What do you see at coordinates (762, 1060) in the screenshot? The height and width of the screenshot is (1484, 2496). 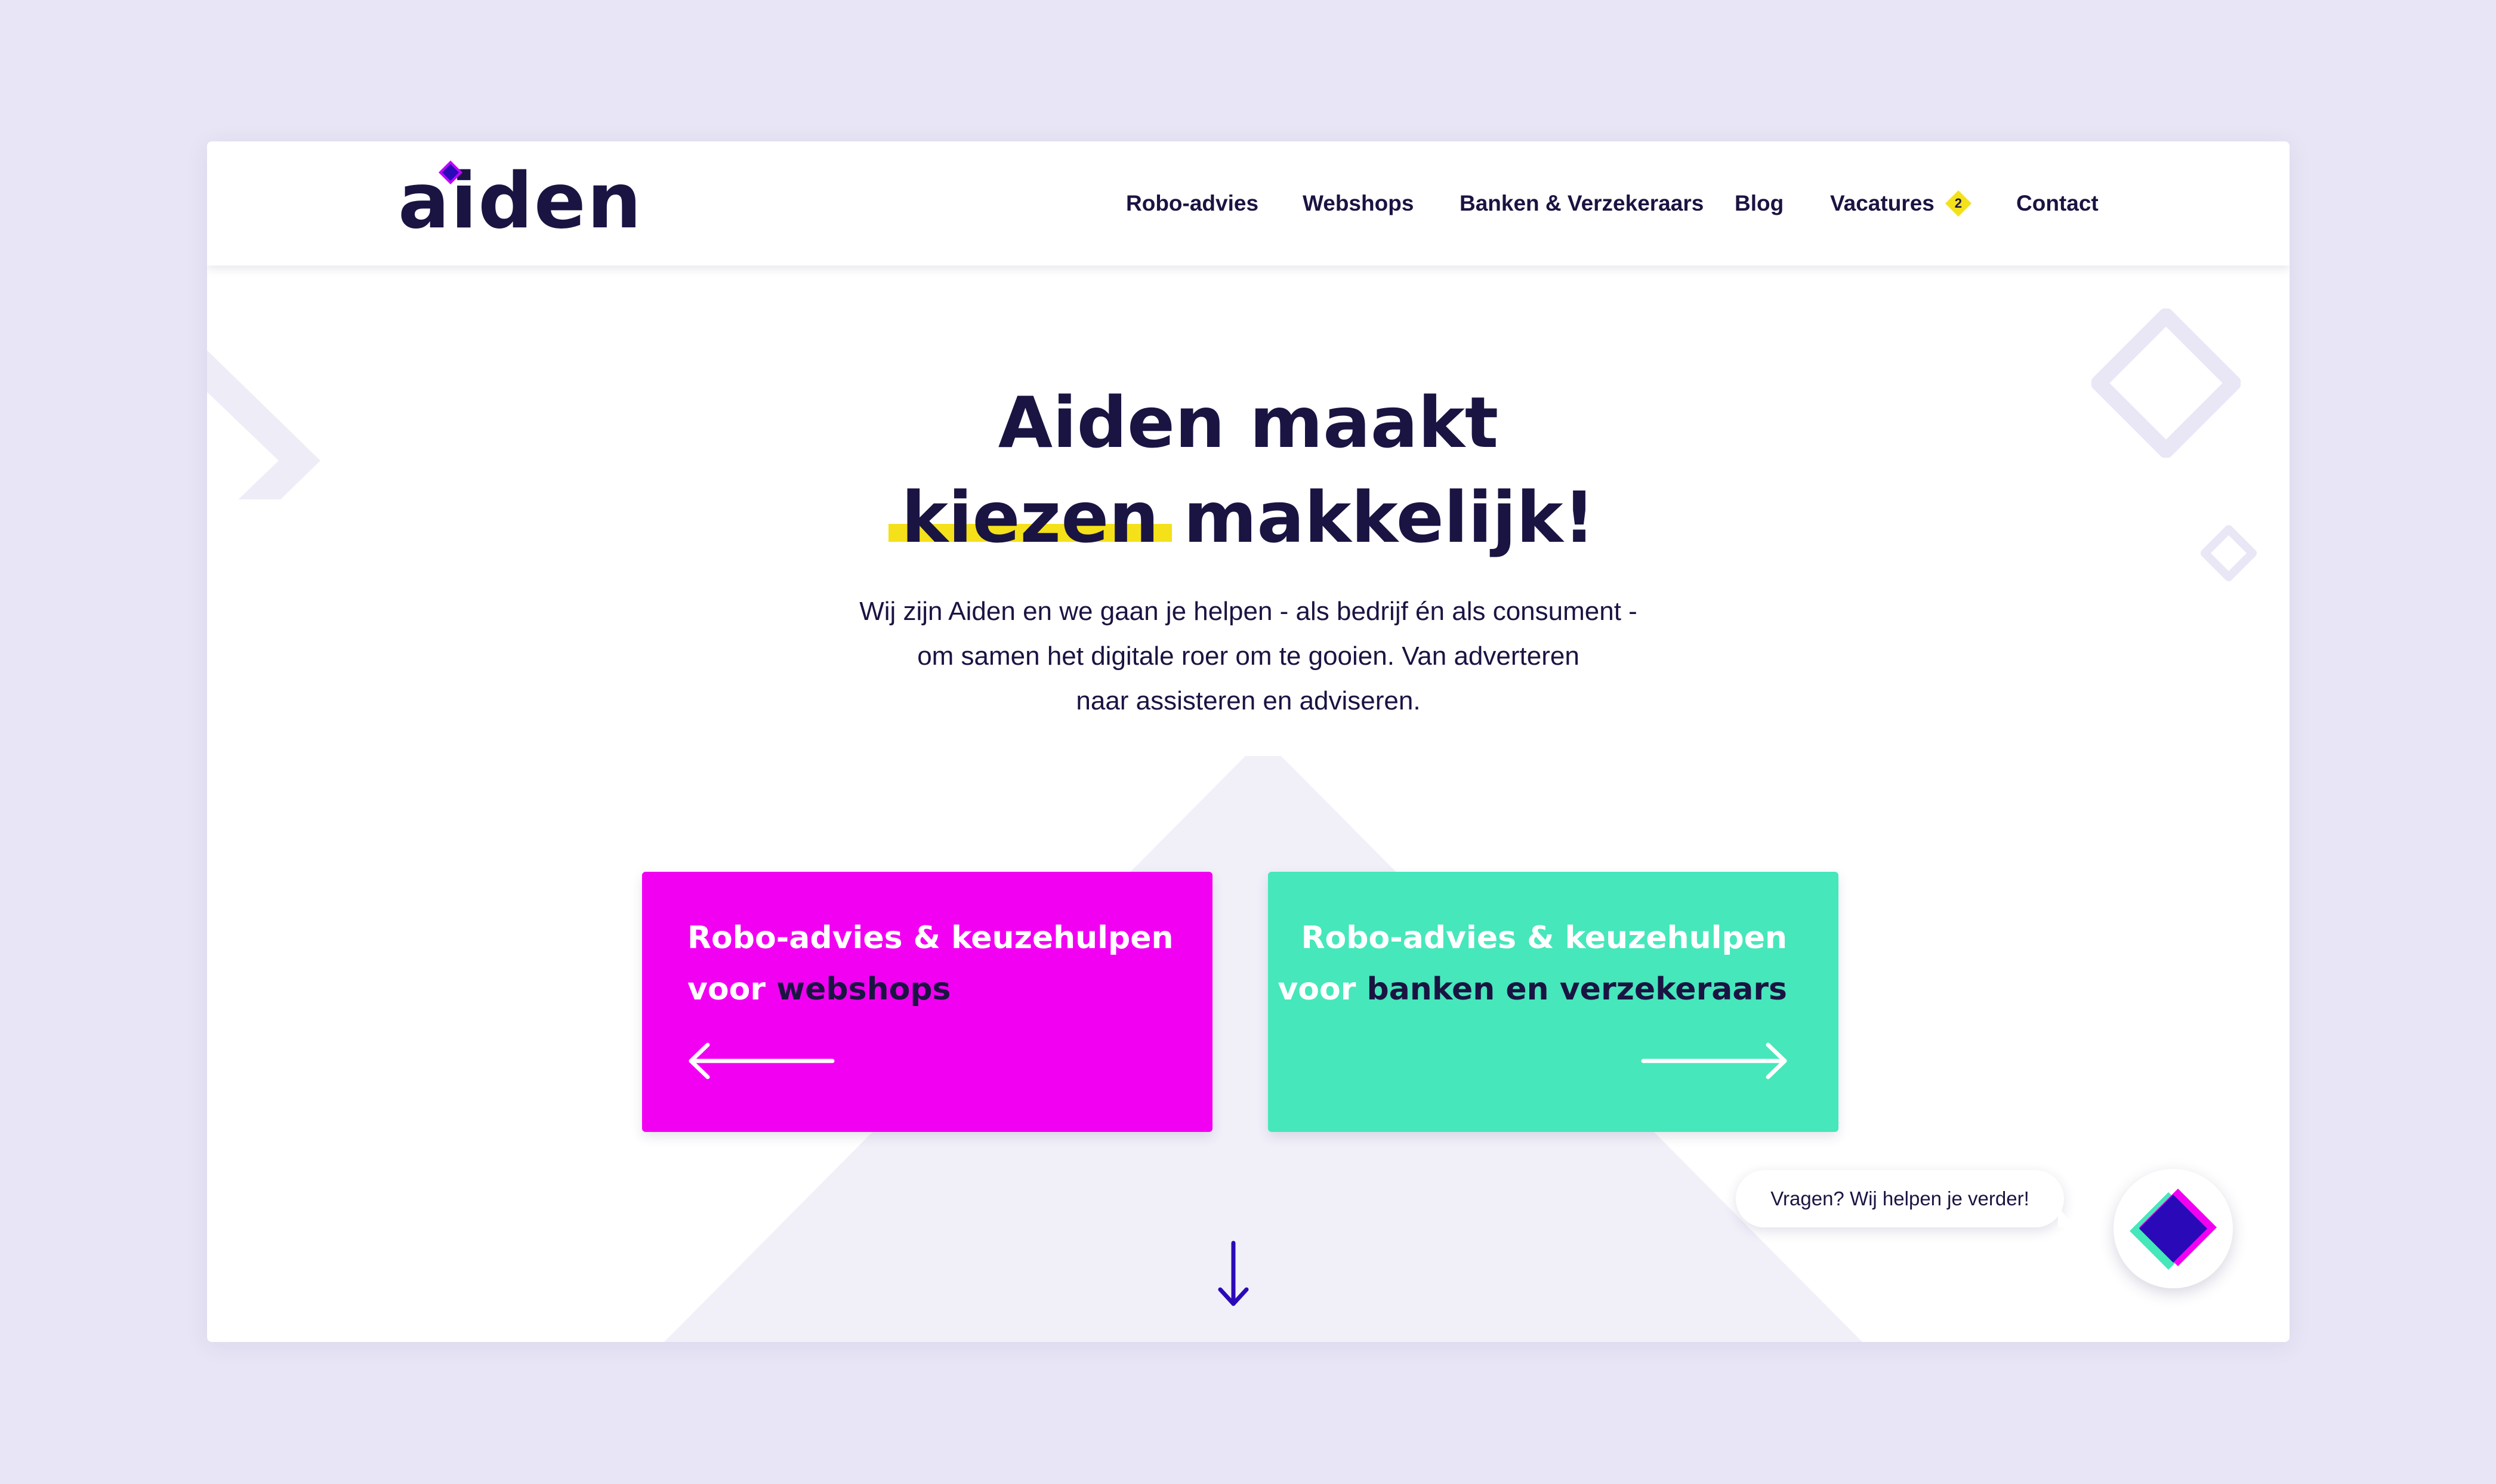 I see `arrow-left-icon` at bounding box center [762, 1060].